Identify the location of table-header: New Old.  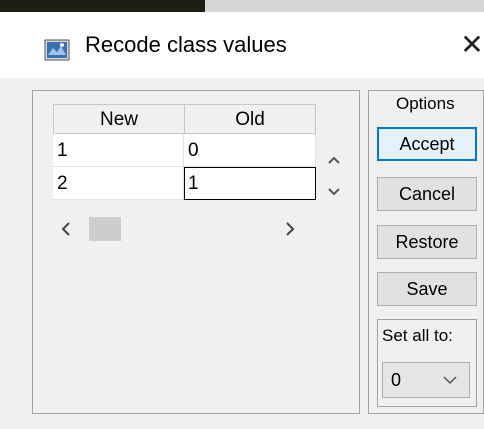
(197, 119).